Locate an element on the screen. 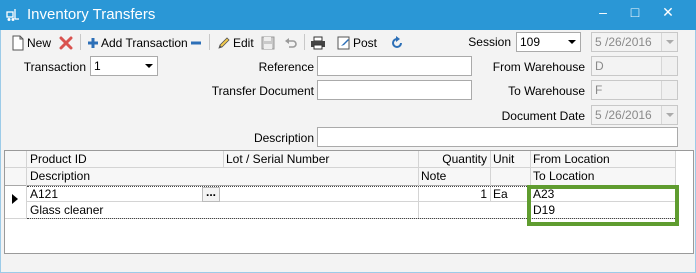 The width and height of the screenshot is (696, 273). location-highlight-box is located at coordinates (603, 205).